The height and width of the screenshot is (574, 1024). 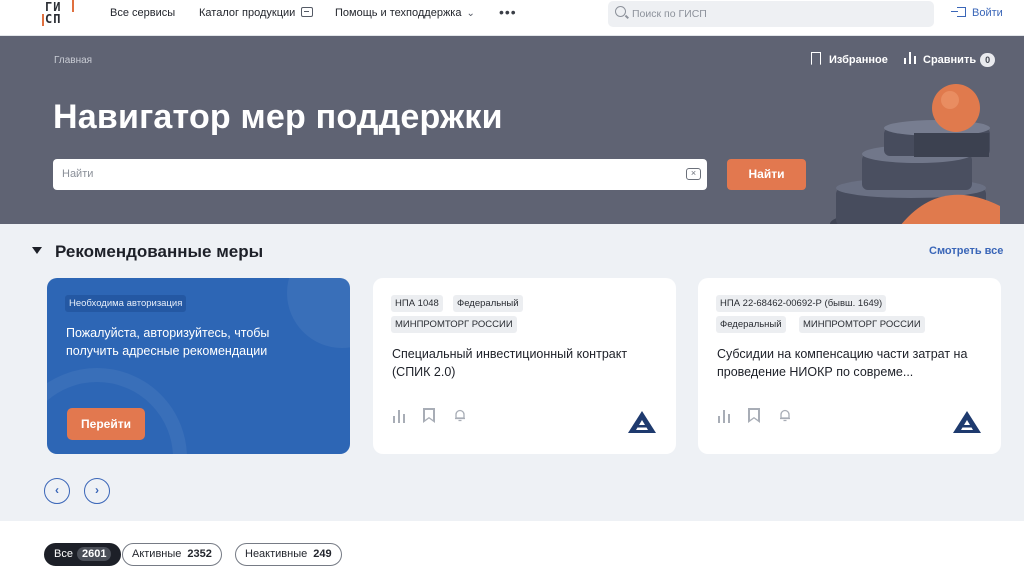 What do you see at coordinates (988, 60) in the screenshot?
I see `compare-count-badge: 0` at bounding box center [988, 60].